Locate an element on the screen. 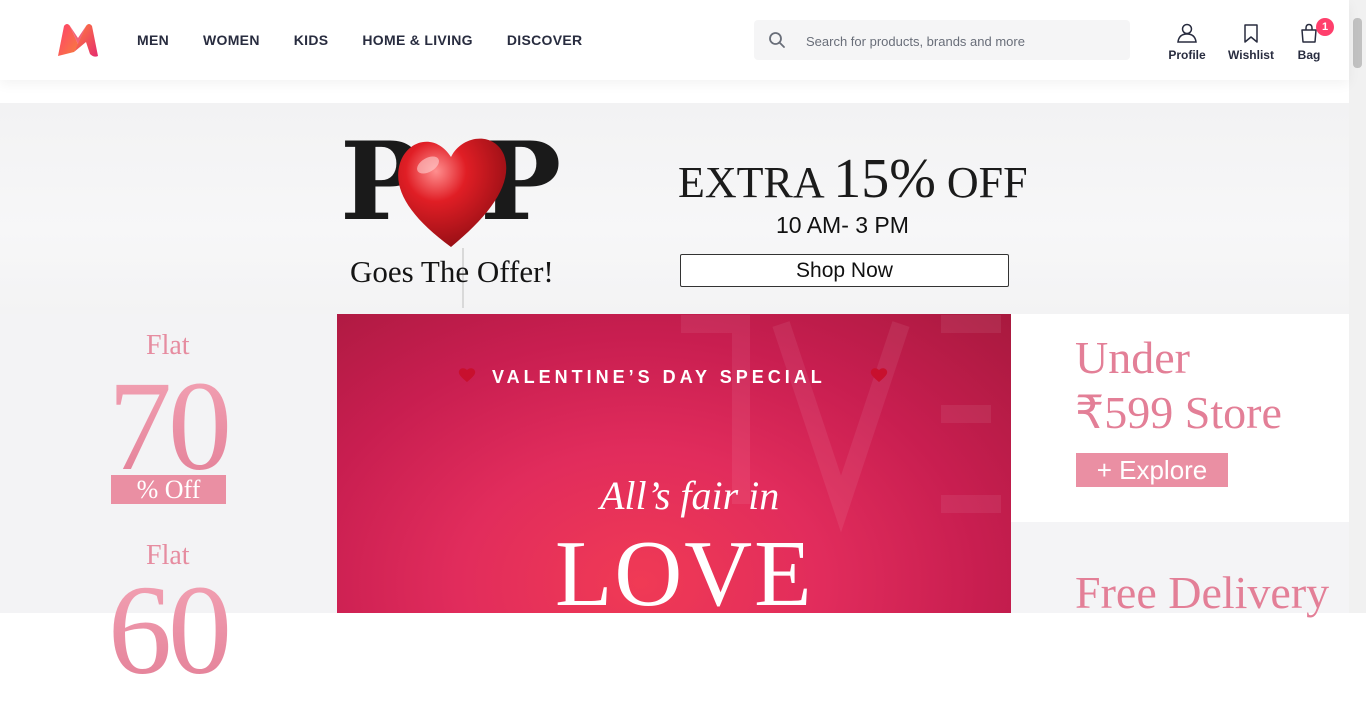  under-599-title: Under ₹599 Store is located at coordinates (1178, 385).